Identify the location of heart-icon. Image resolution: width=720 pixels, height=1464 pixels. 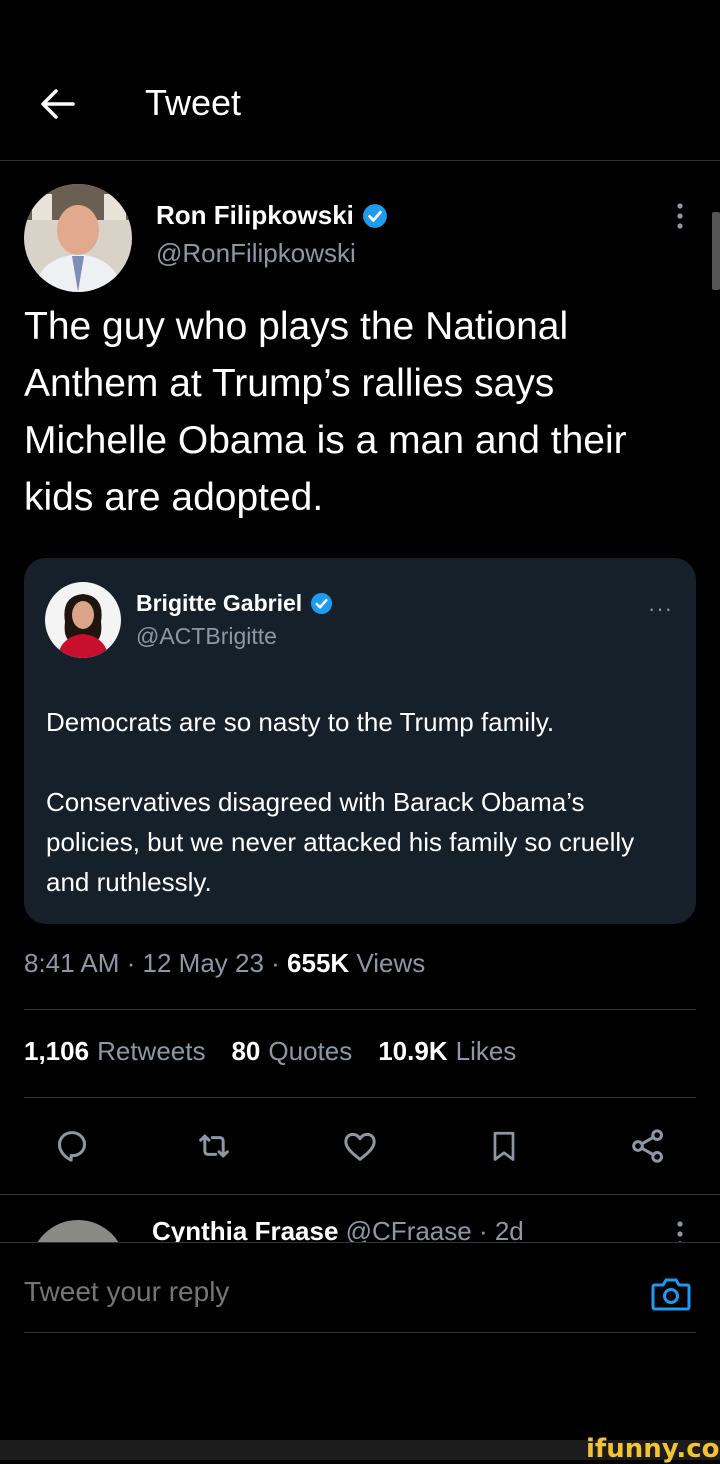
(360, 1146).